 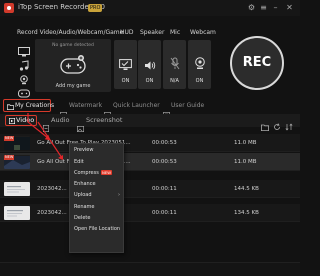 I want to click on menu-item-compress: Compress, so click(x=86, y=173).